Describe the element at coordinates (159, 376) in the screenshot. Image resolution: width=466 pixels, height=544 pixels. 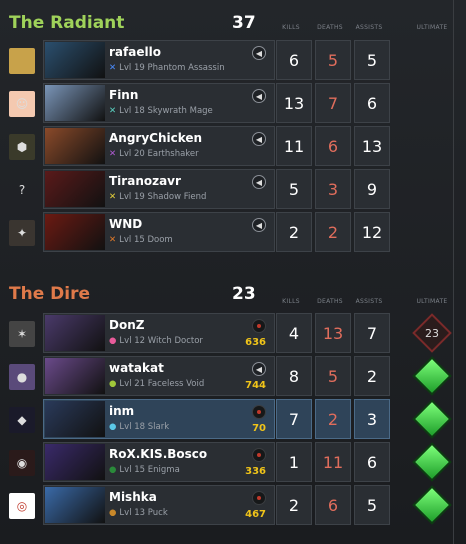
I see `hero-panel: watakat ● Lvl 21 Faceless Void ◀ 744` at that location.